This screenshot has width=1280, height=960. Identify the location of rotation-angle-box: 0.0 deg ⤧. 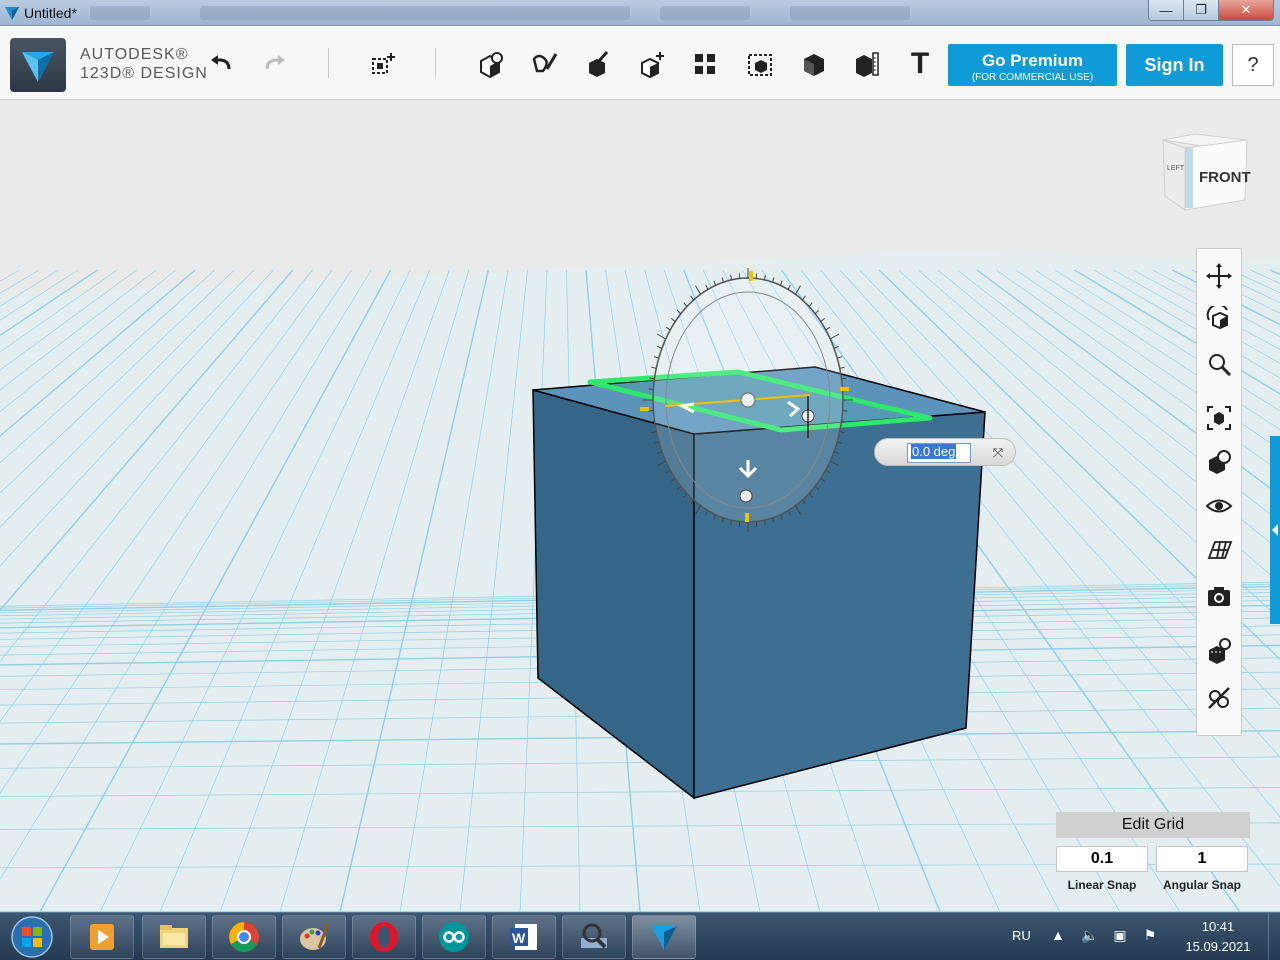
(945, 452).